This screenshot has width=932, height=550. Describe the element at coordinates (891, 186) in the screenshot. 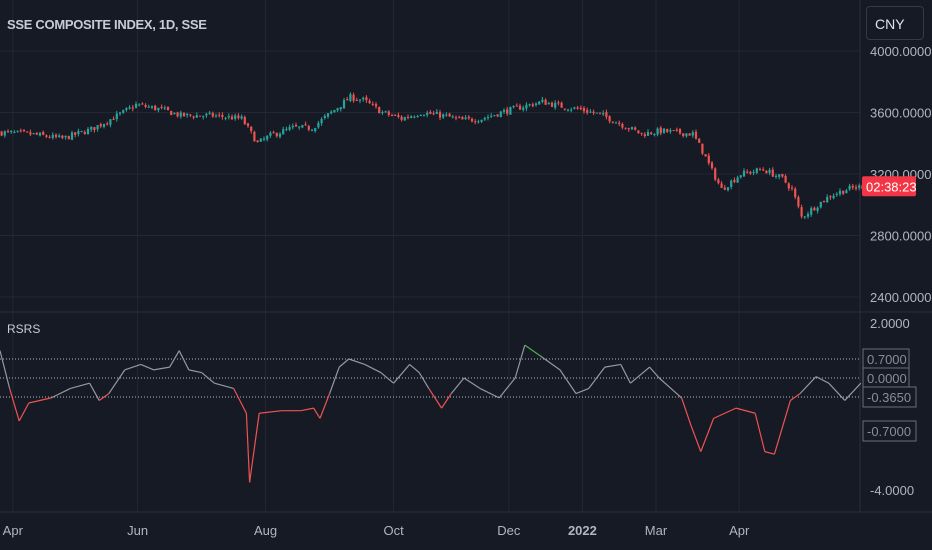

I see `countdown-label: 02:38:23` at that location.